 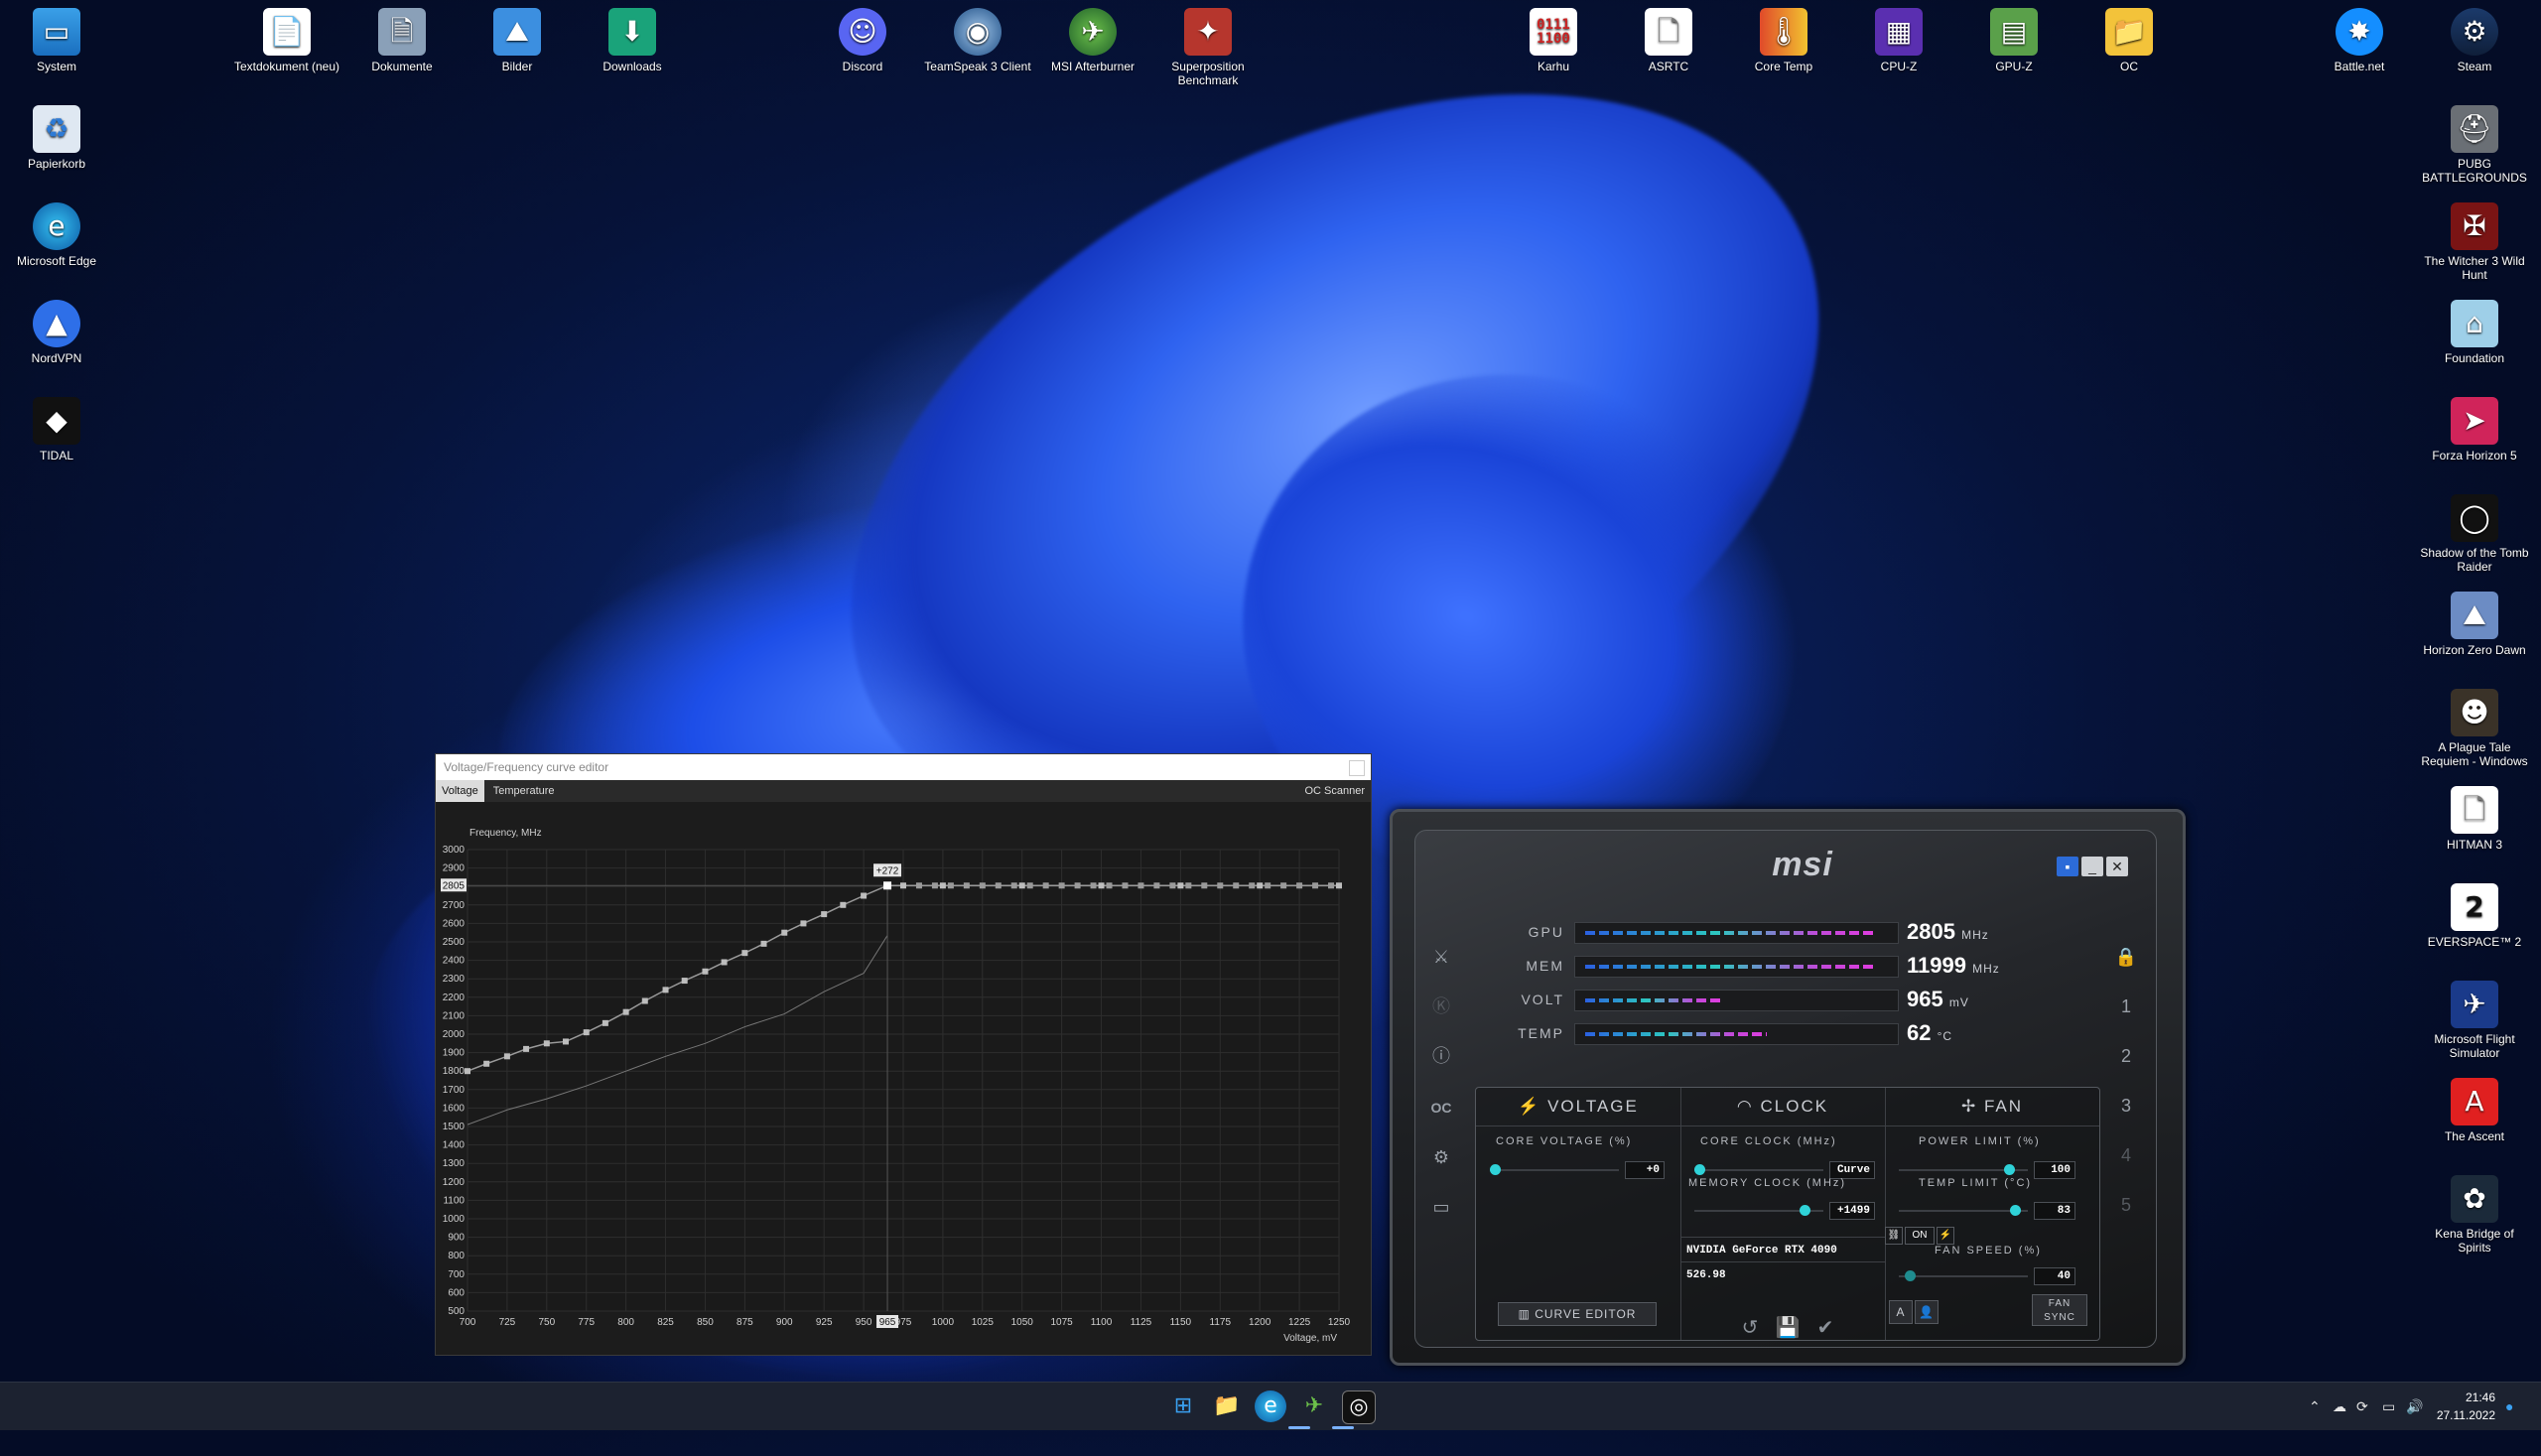 What do you see at coordinates (632, 40) in the screenshot?
I see `desktop-icon-downloads: ⬇ Downloads` at bounding box center [632, 40].